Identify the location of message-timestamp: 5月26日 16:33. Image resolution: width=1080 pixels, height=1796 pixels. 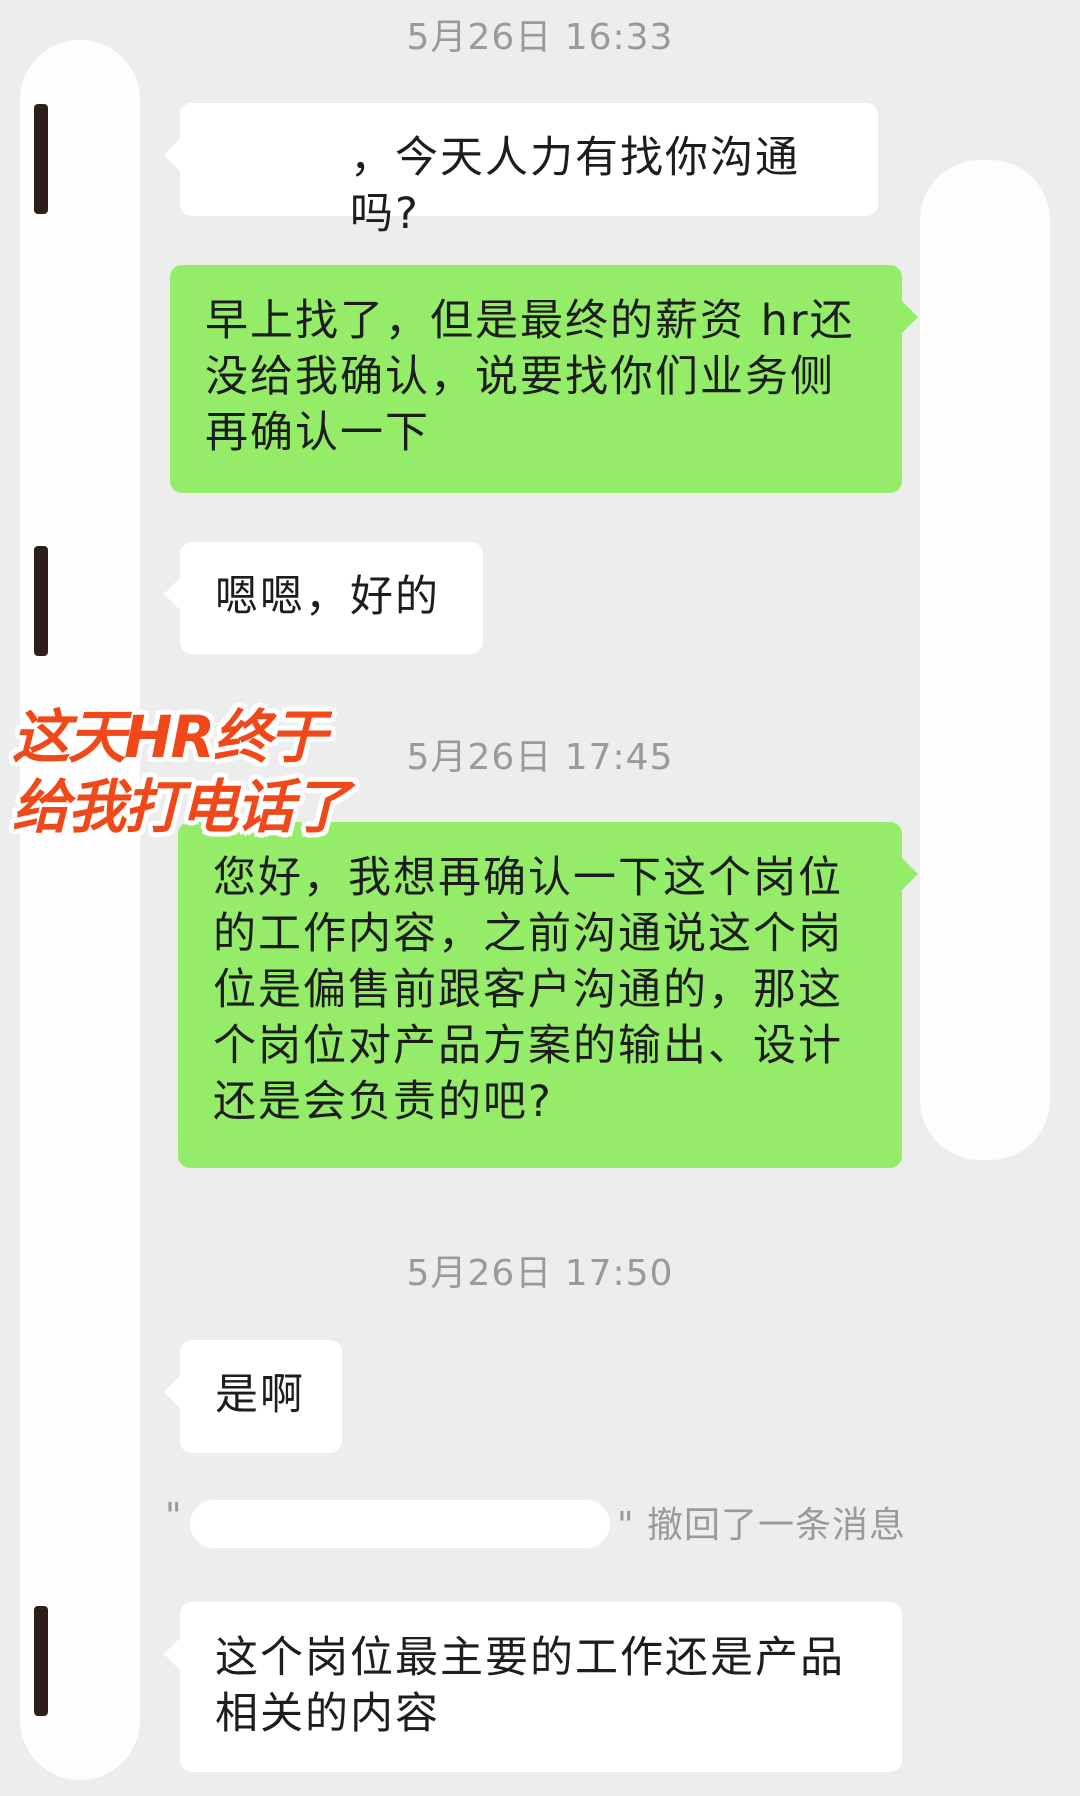
(540, 37).